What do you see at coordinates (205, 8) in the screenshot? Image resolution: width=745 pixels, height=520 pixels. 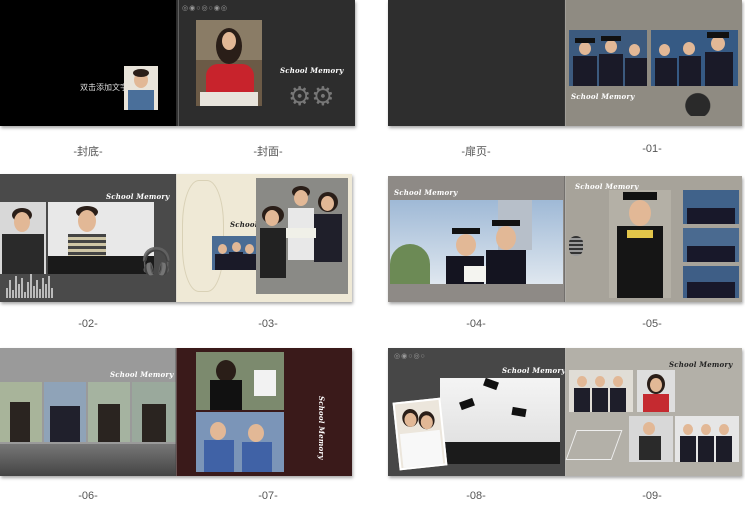 I see `cover-ornament: ◎◉○◎○◉◎` at bounding box center [205, 8].